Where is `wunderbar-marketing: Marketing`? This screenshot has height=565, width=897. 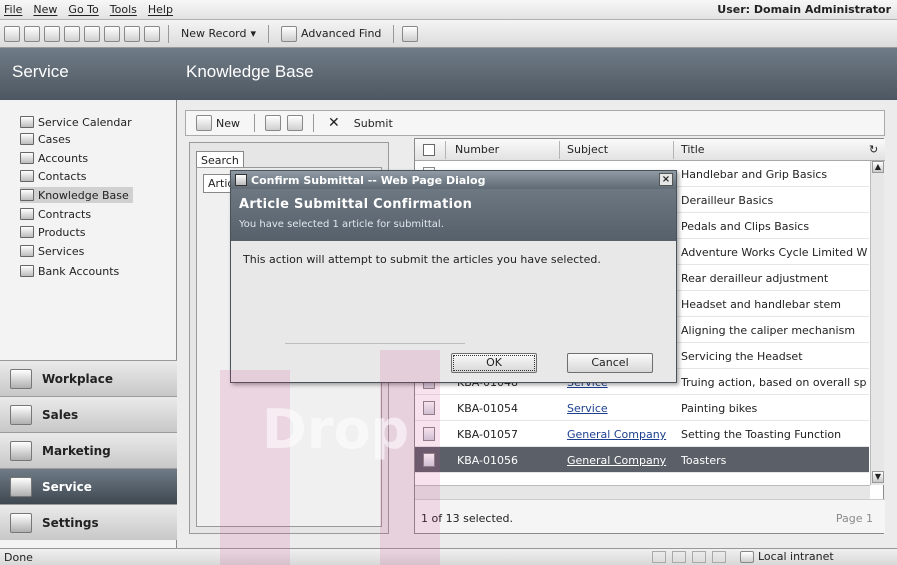
wunderbar-marketing: Marketing is located at coordinates (88, 450).